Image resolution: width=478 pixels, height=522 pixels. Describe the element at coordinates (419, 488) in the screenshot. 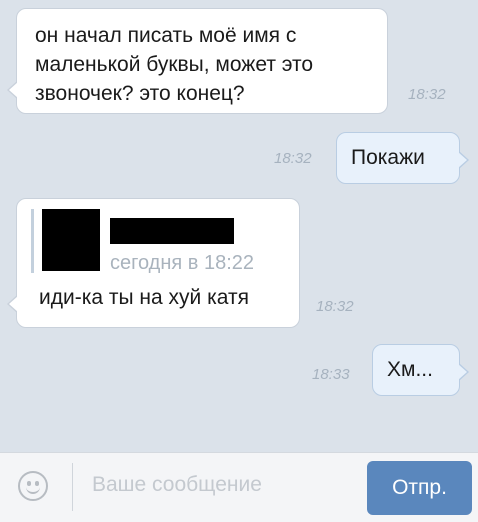

I see `send-button: Отпр.` at that location.